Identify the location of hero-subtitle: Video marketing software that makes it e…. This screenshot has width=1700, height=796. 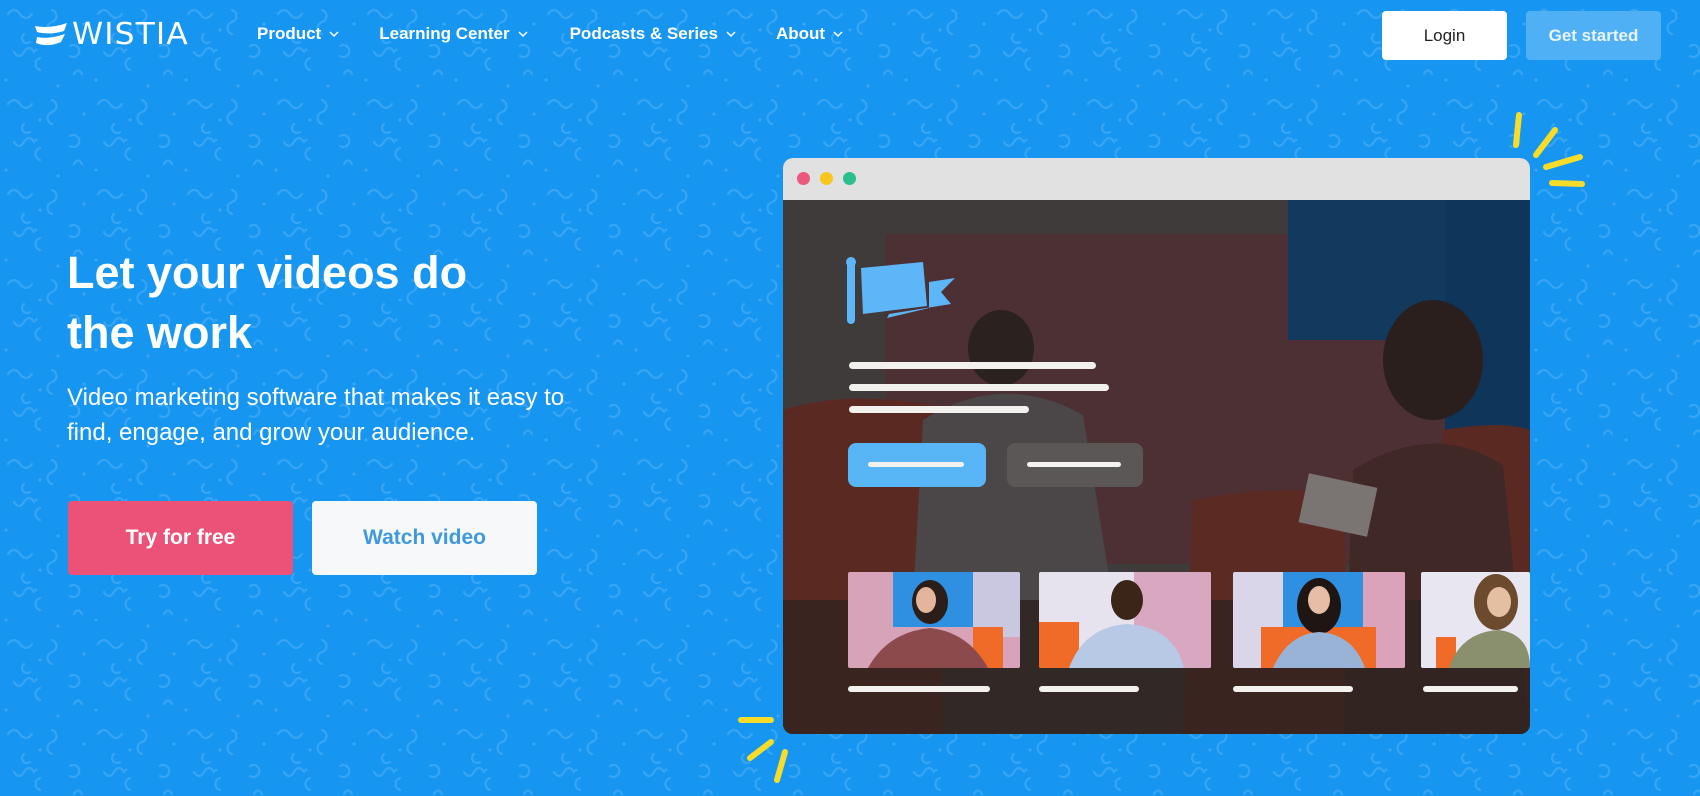
(357, 415).